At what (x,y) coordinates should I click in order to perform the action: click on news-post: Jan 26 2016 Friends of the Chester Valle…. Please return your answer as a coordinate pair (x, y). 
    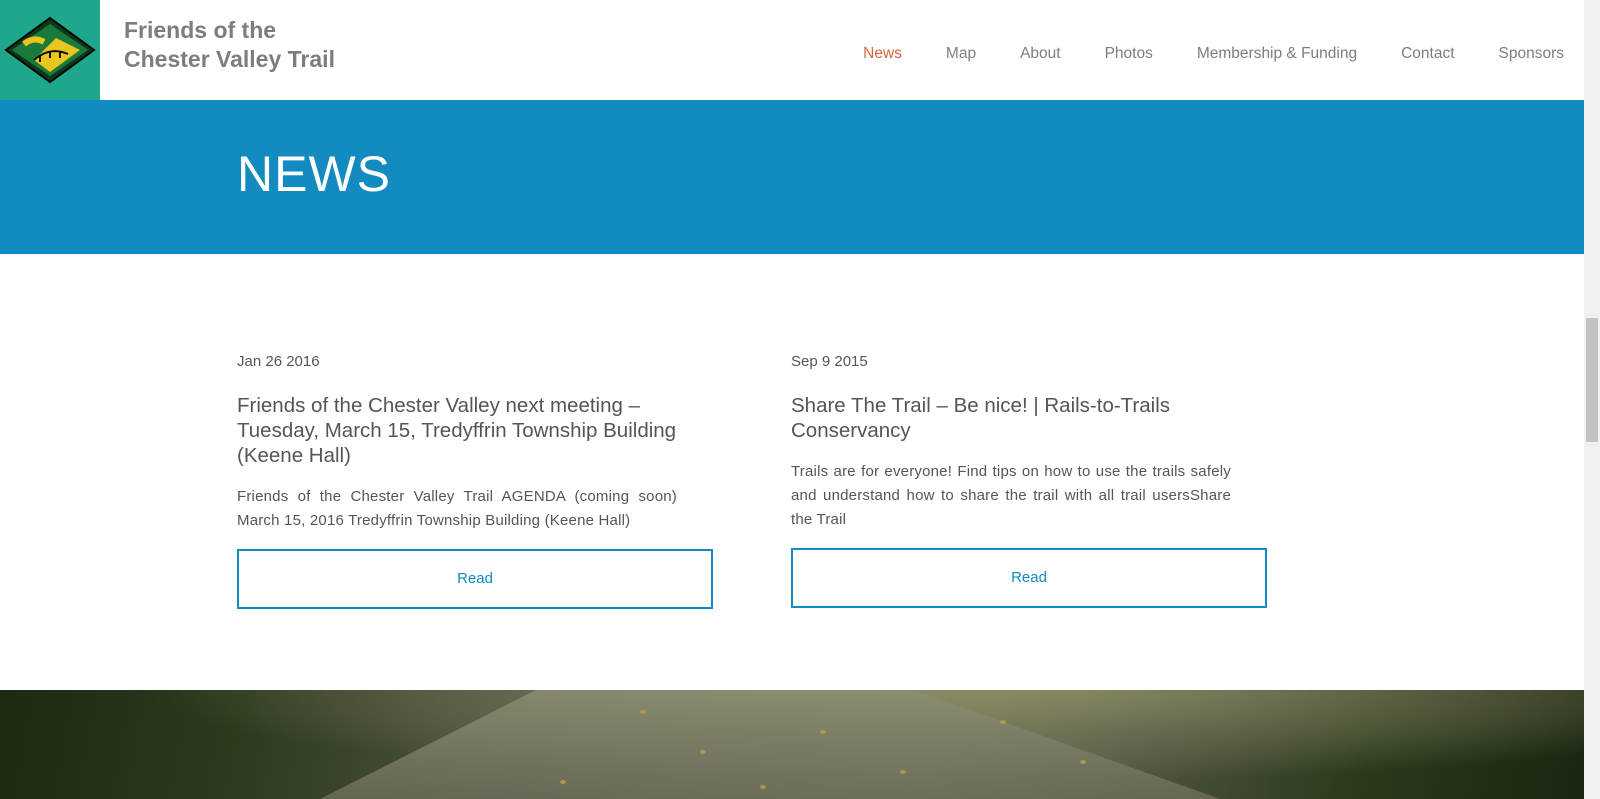
    Looking at the image, I should click on (475, 480).